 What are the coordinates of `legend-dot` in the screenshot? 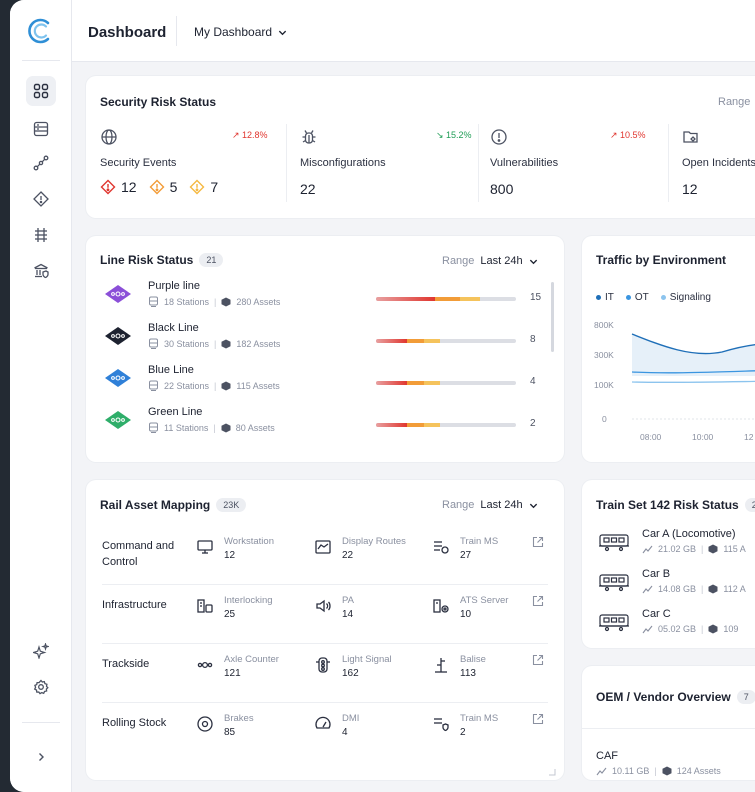 It's located at (663, 297).